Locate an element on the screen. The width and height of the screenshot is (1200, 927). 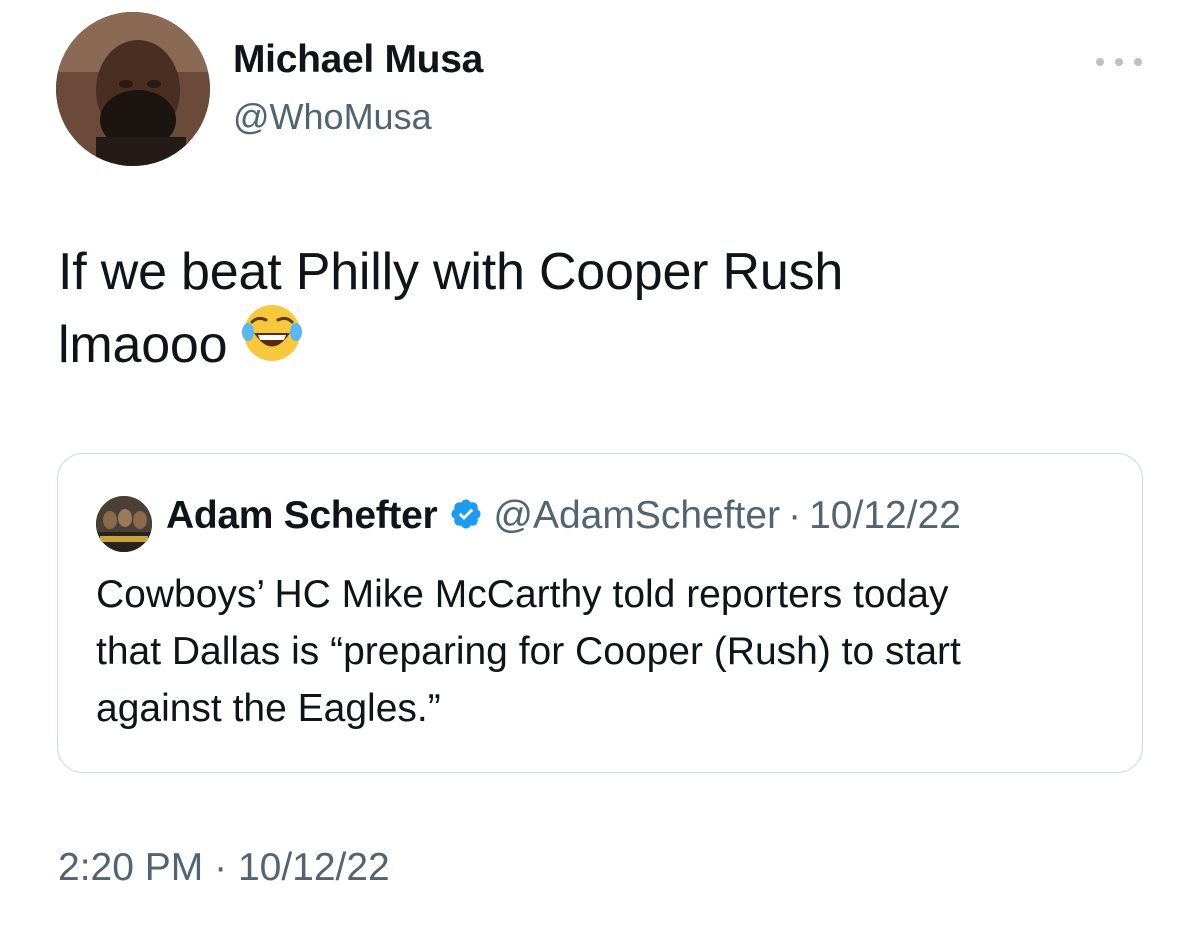
quoted-tweet-header: Adam Schefter @AdamSchefter · 10/12/22 is located at coordinates (563, 516).